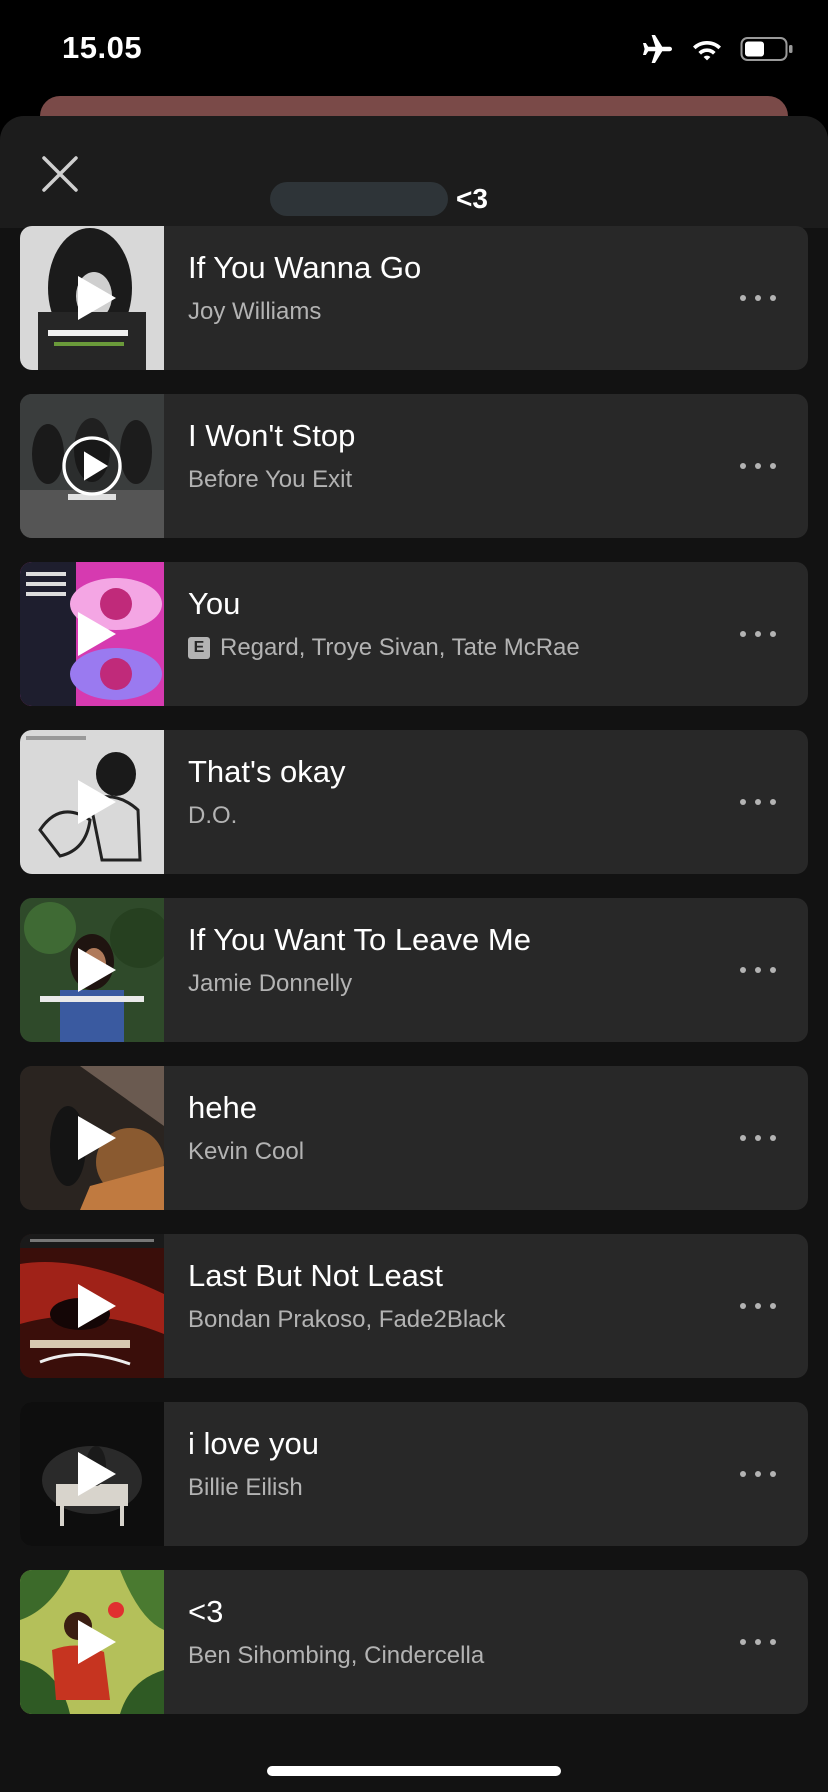 The width and height of the screenshot is (828, 1792). Describe the element at coordinates (102, 47) in the screenshot. I see `status-time: 15.05` at that location.